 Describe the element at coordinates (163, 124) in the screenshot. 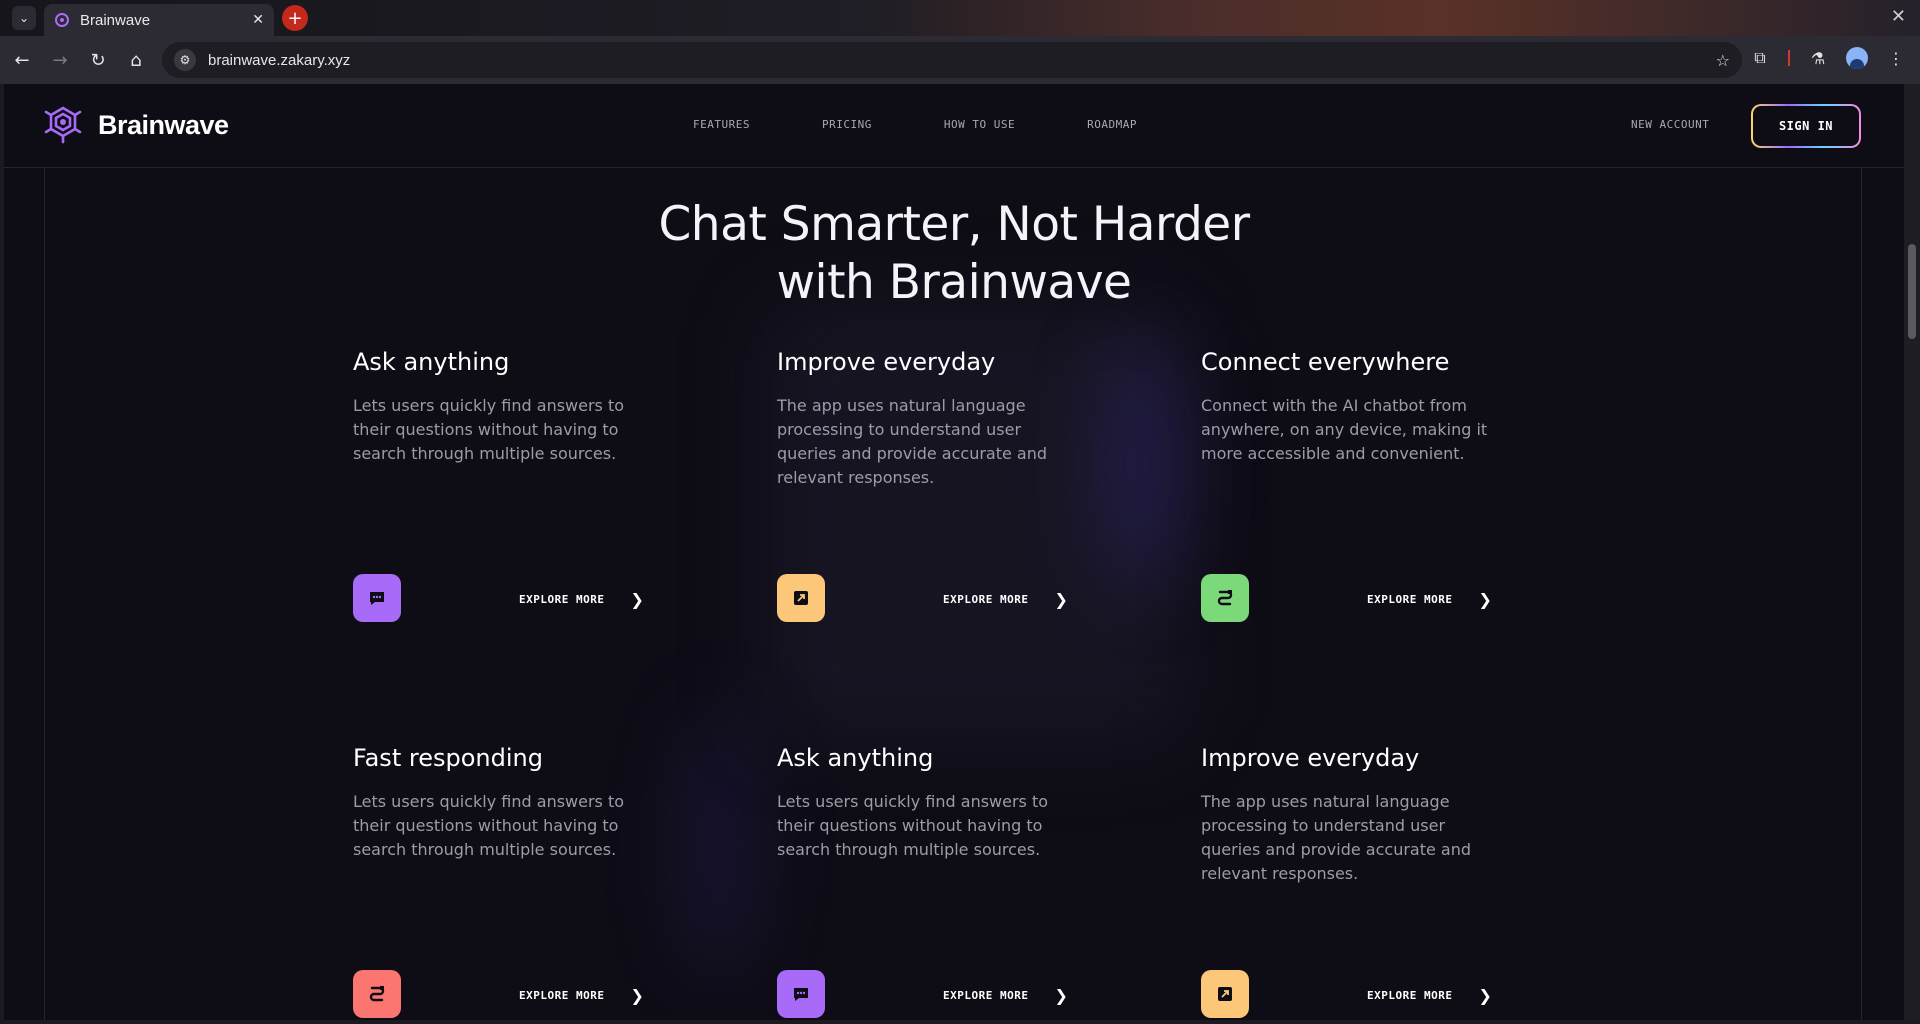

I see `brand-name: Brainwave` at that location.